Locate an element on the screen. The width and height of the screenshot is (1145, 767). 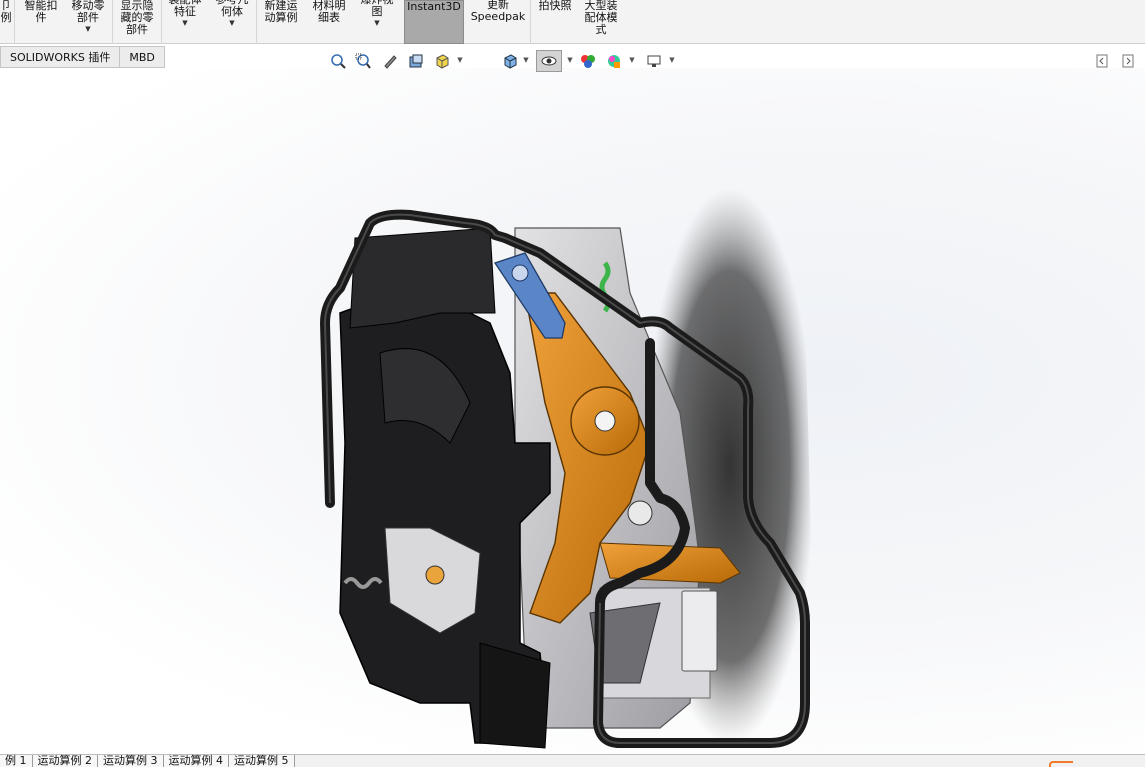
ribbon-label: 更新 Speedpak is located at coordinates (498, 11).